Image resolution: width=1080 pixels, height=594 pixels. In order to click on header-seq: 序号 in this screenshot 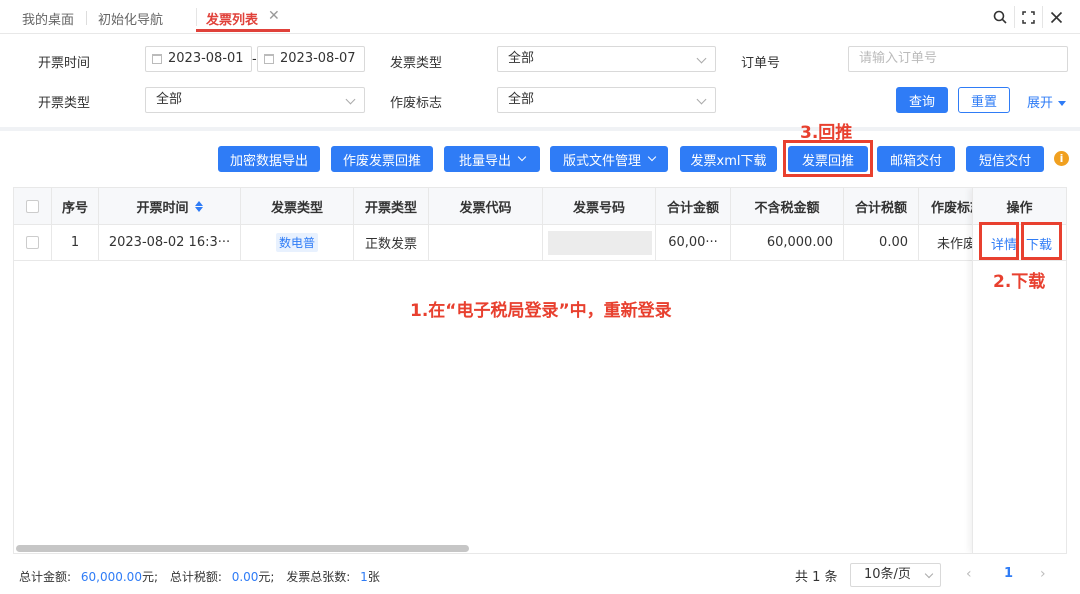, I will do `click(75, 206)`.